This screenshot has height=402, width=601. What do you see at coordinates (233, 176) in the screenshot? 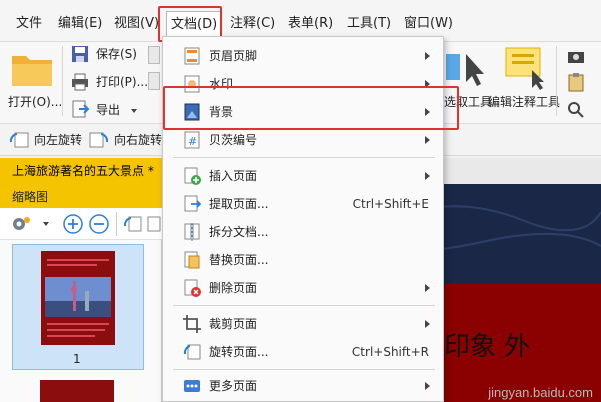
I see `menu-item-label: 插入页面` at bounding box center [233, 176].